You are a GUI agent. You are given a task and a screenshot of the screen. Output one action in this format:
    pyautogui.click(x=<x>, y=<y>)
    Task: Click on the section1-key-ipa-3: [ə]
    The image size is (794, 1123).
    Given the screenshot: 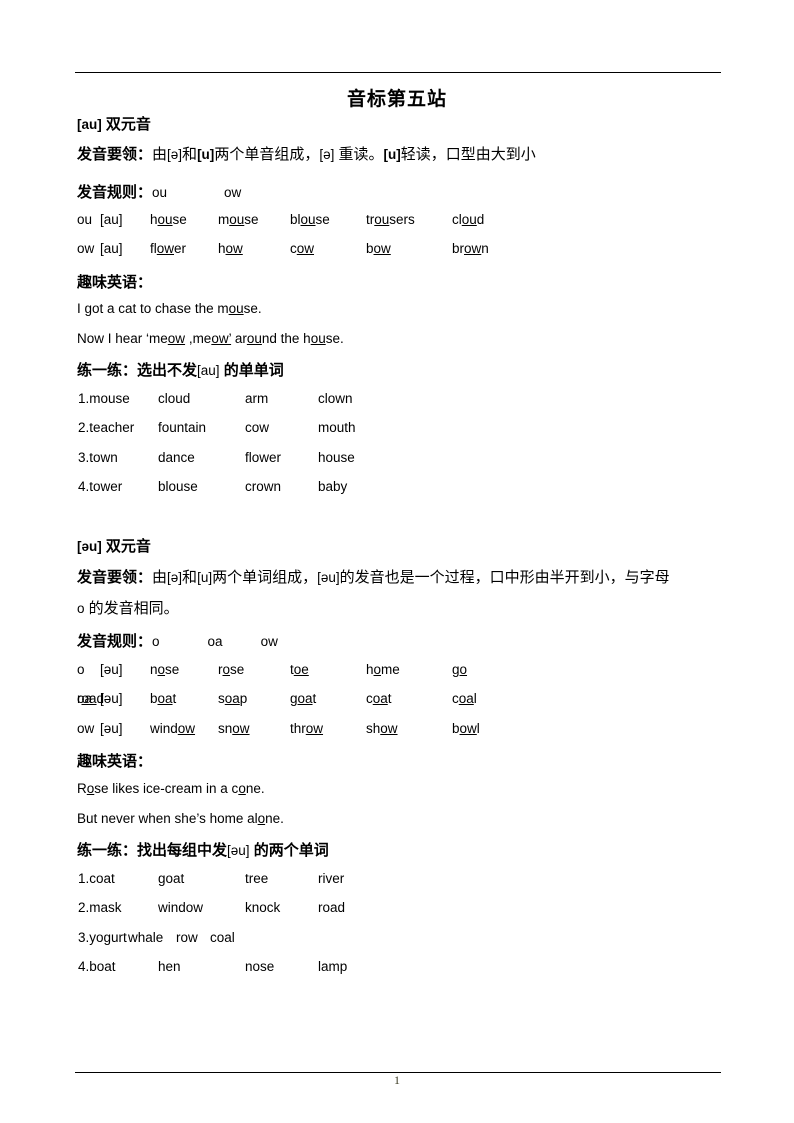 What is the action you would take?
    pyautogui.click(x=327, y=154)
    